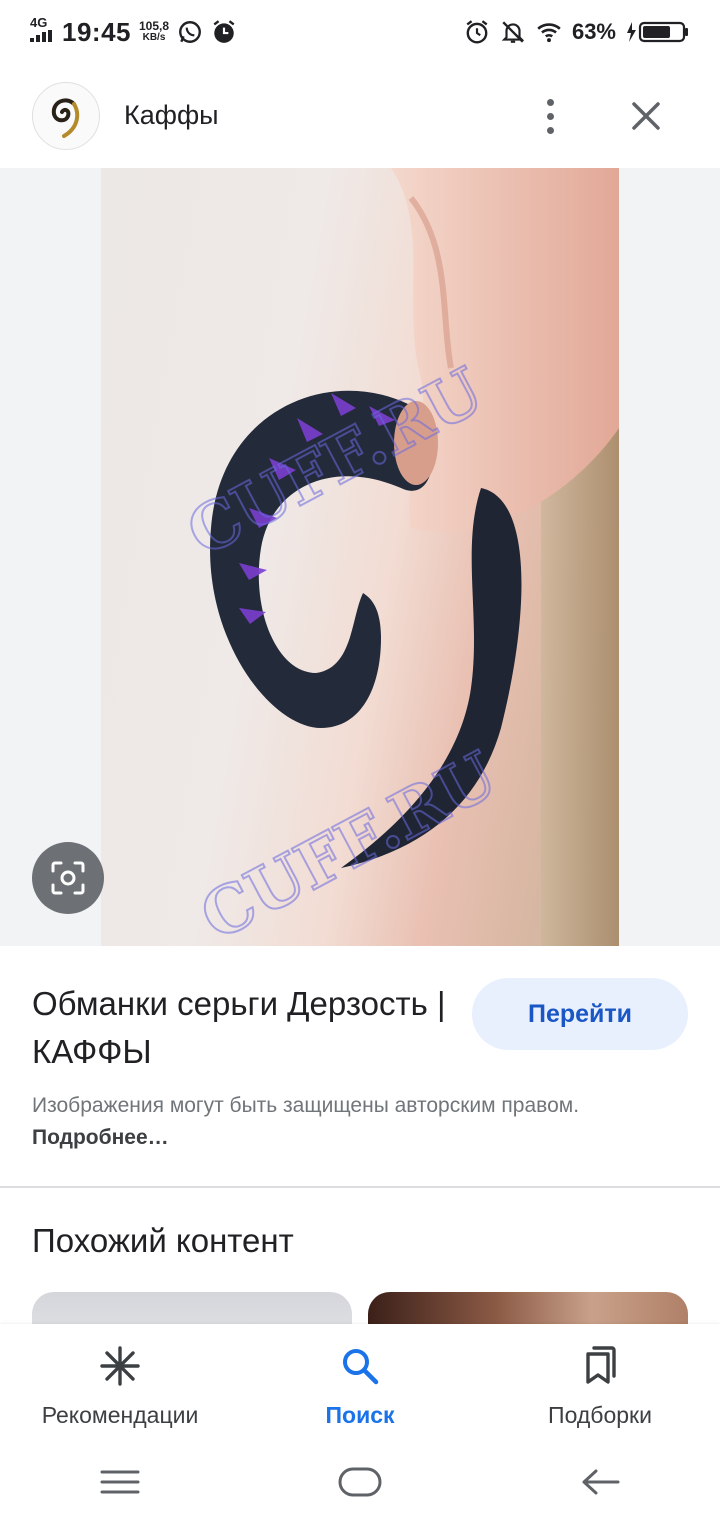  Describe the element at coordinates (513, 32) in the screenshot. I see `silent-bell-icon` at that location.